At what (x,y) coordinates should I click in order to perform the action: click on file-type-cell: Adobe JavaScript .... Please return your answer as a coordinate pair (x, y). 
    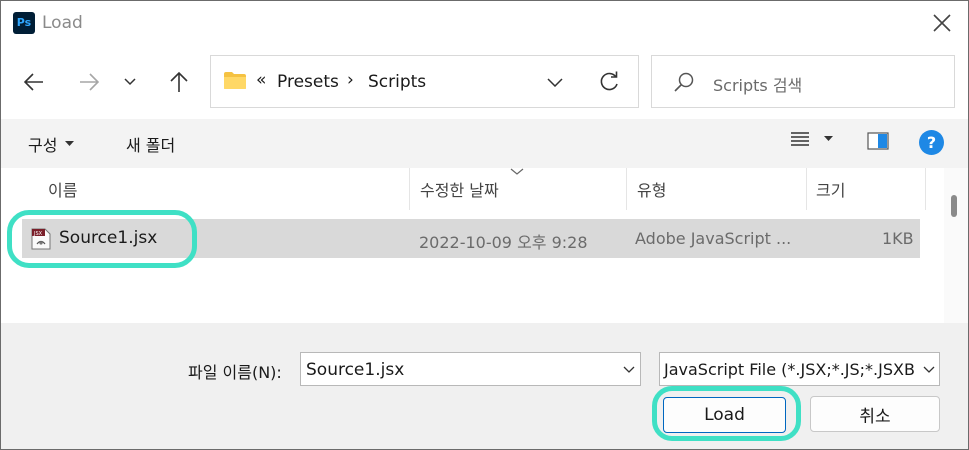
    Looking at the image, I should click on (713, 238).